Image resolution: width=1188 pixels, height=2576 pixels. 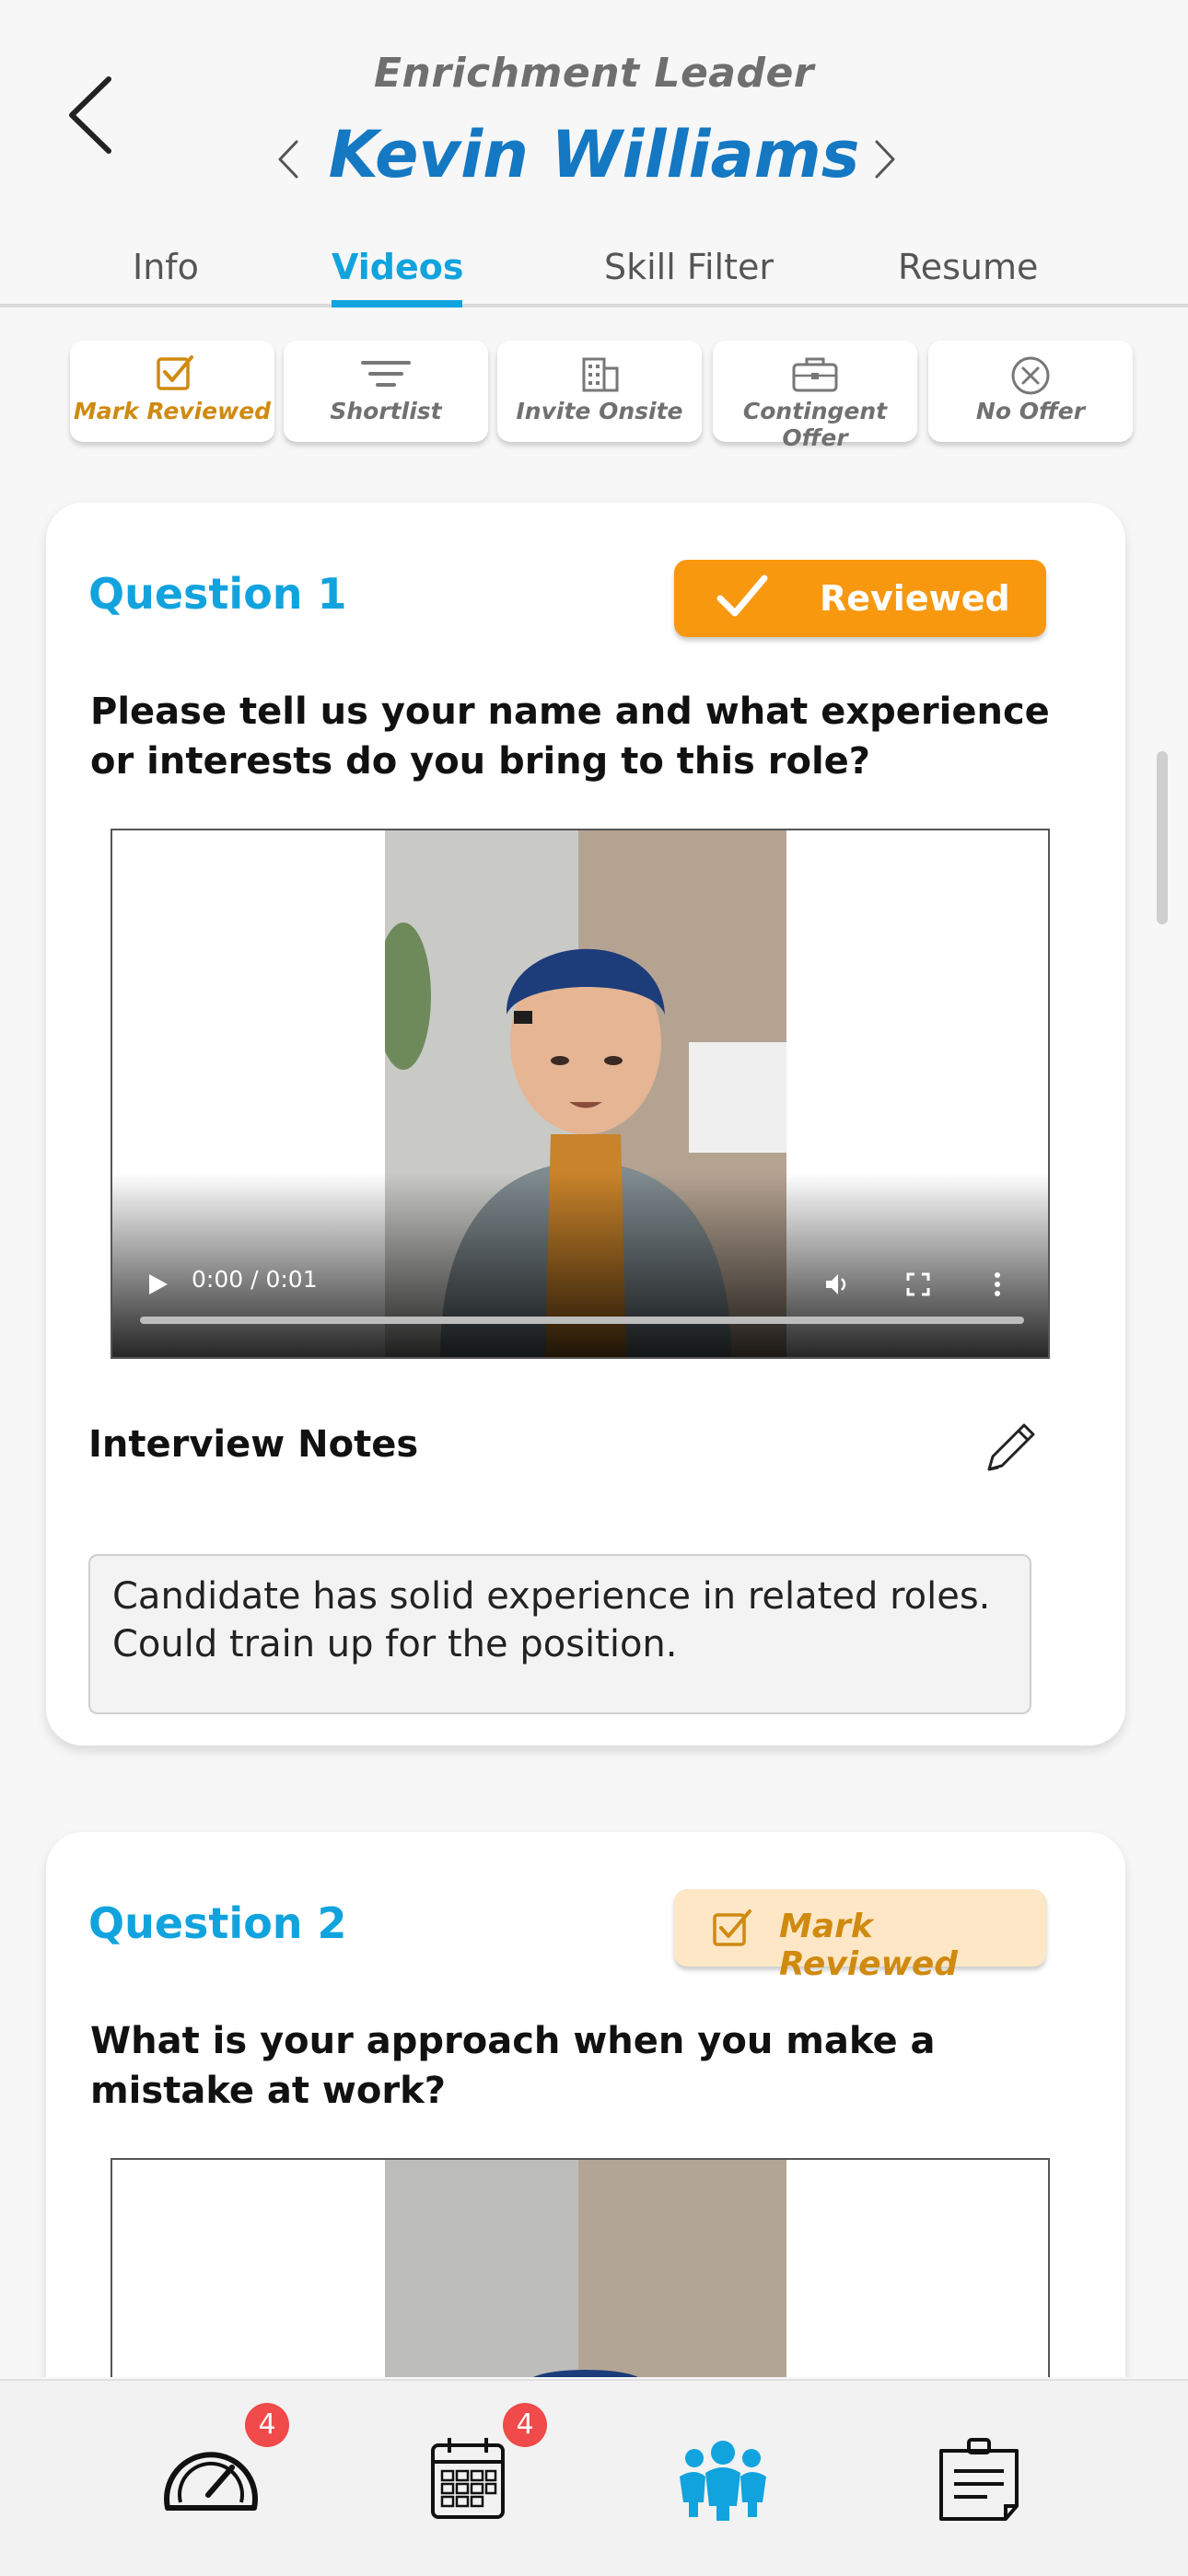 What do you see at coordinates (968, 267) in the screenshot?
I see `tab-resume: Resume` at bounding box center [968, 267].